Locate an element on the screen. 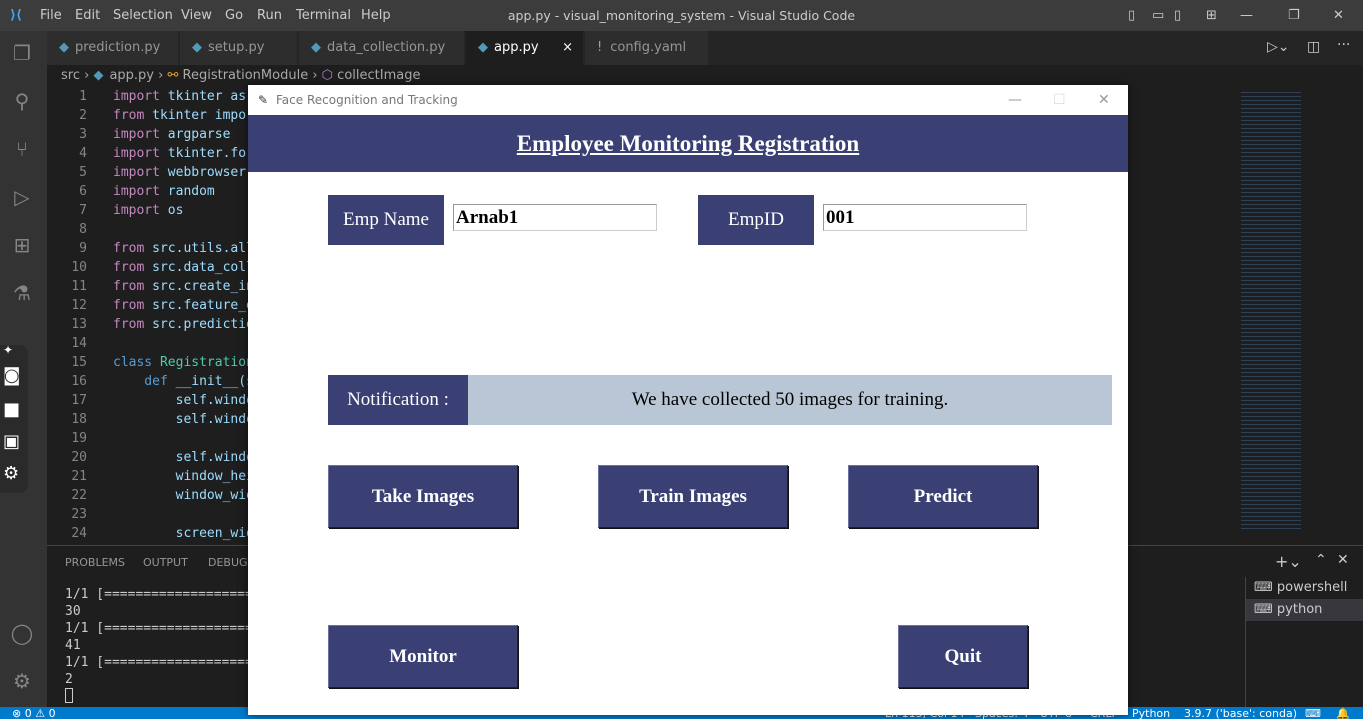 This screenshot has height=719, width=1363. tab-close-icon: × is located at coordinates (567, 48).